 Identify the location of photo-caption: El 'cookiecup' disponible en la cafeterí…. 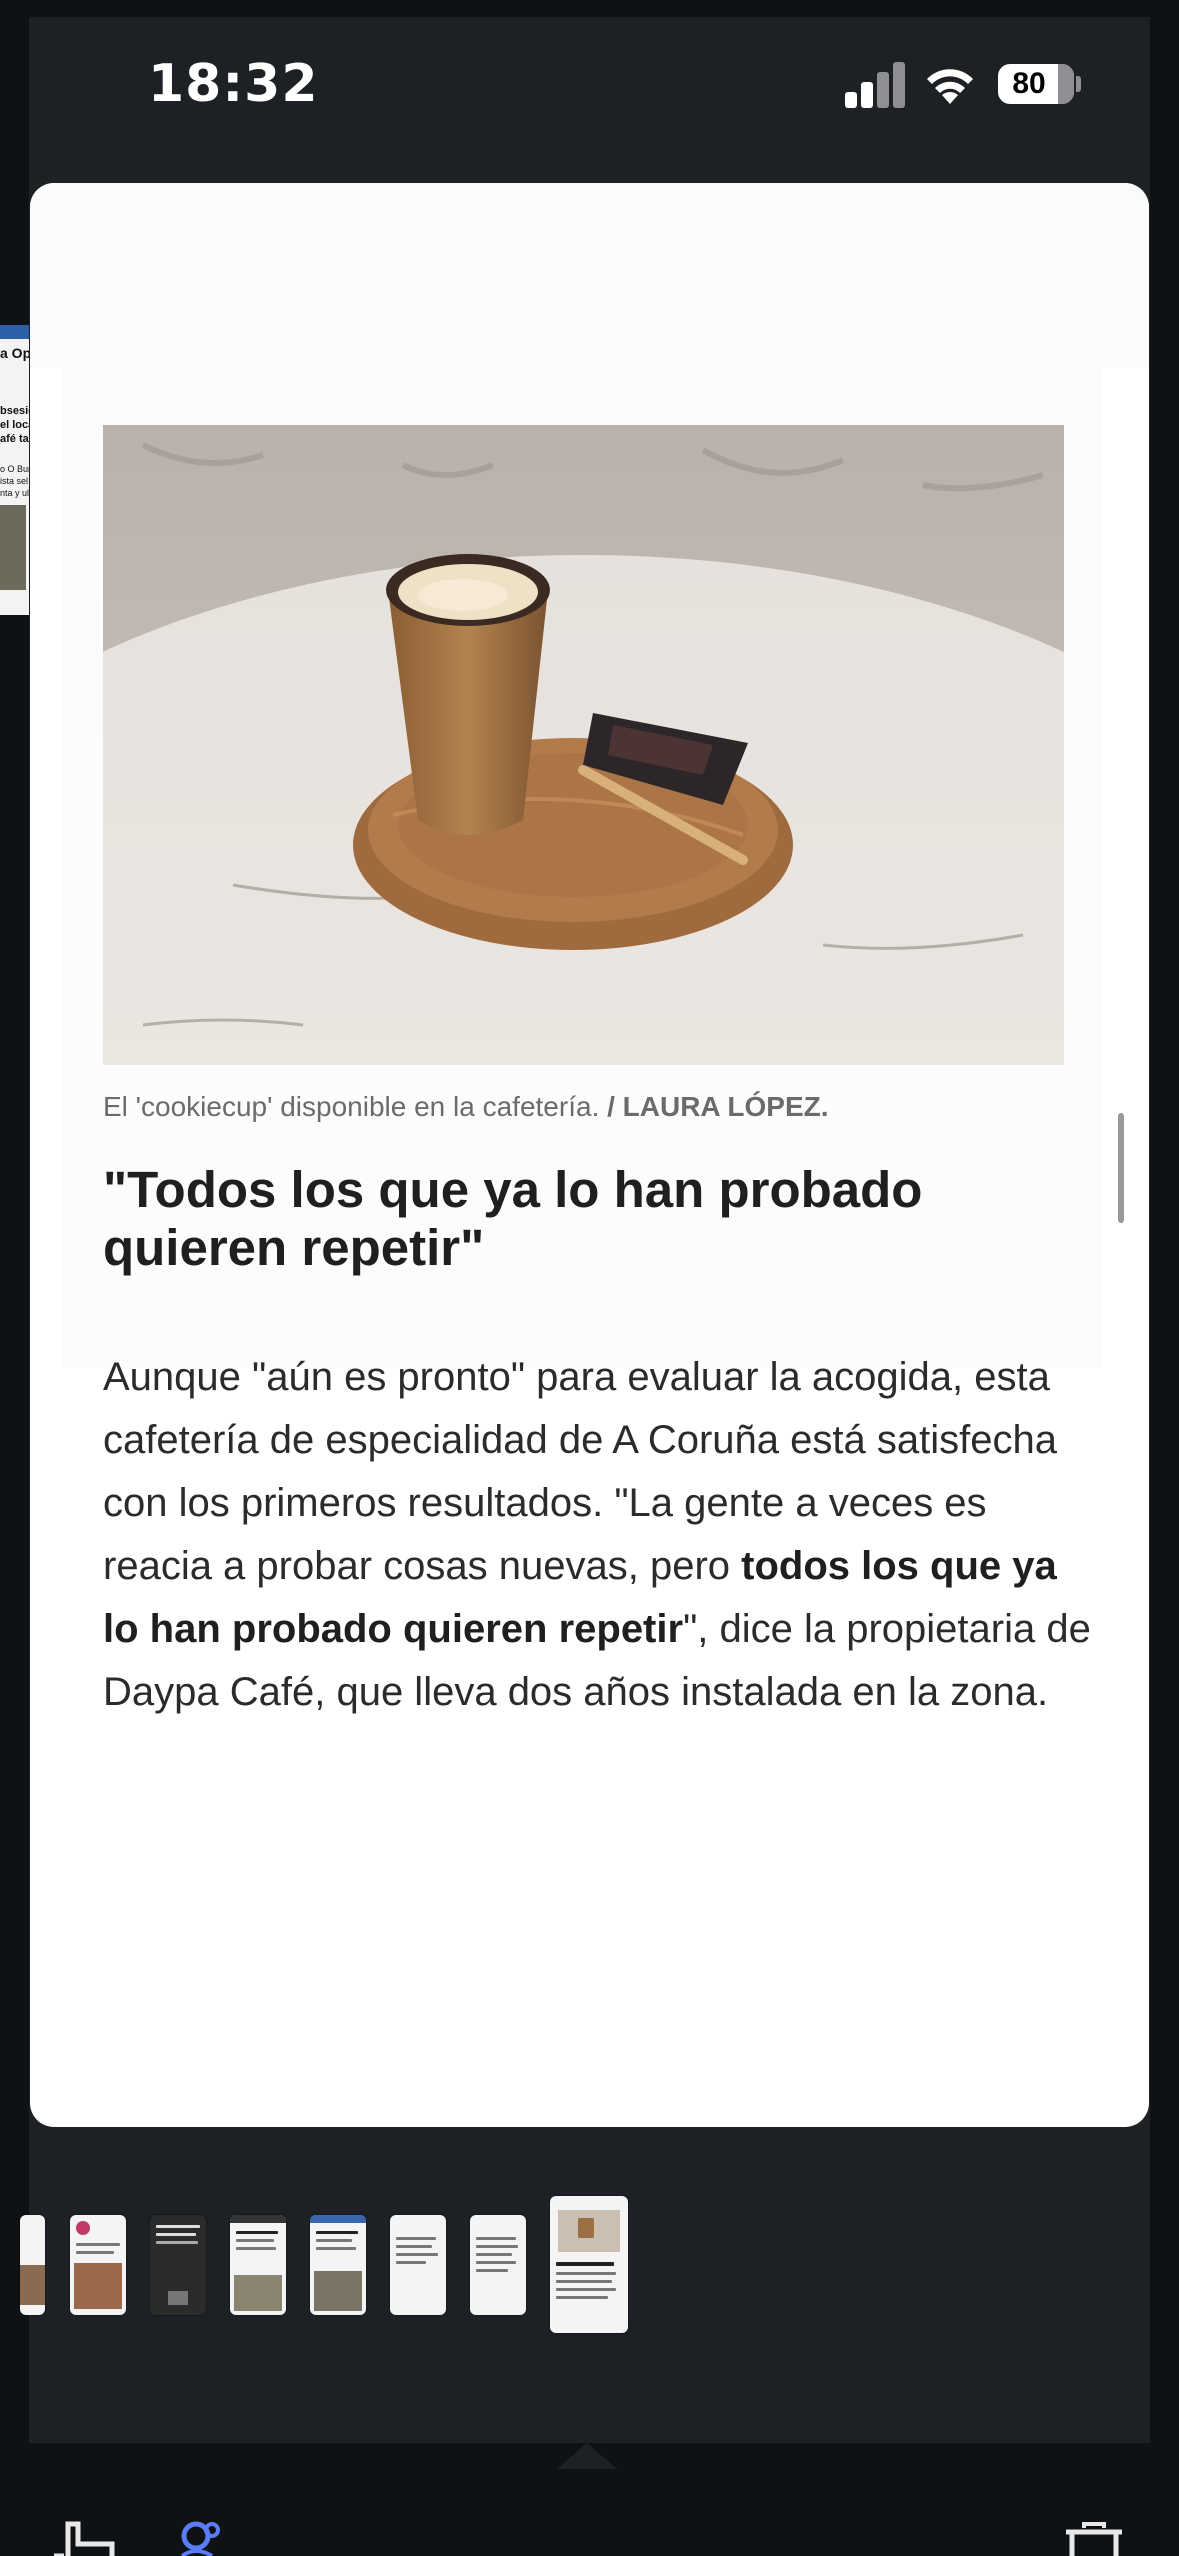
(598, 1107).